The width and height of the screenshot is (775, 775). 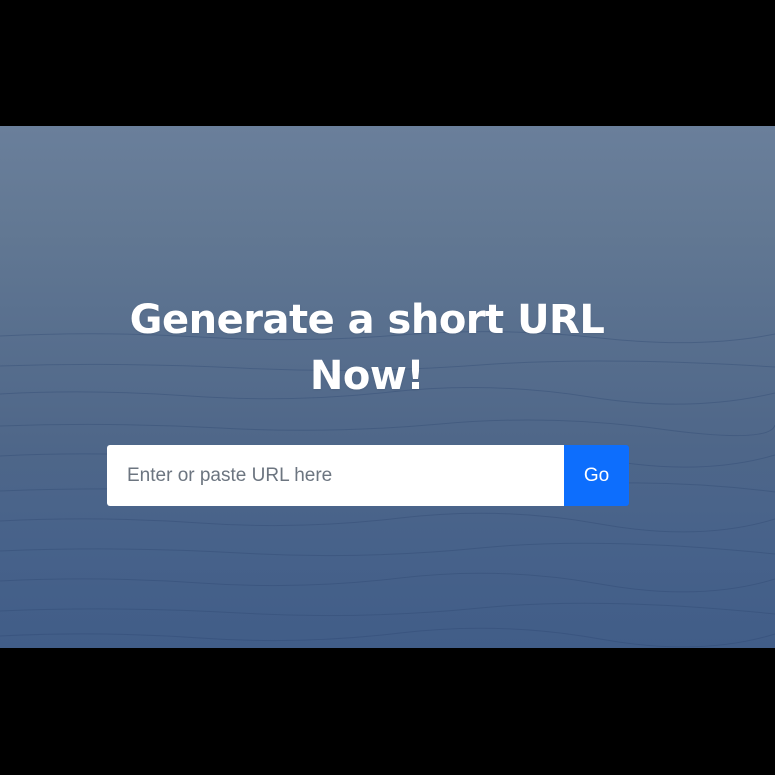 I want to click on url-input, so click(x=335, y=475).